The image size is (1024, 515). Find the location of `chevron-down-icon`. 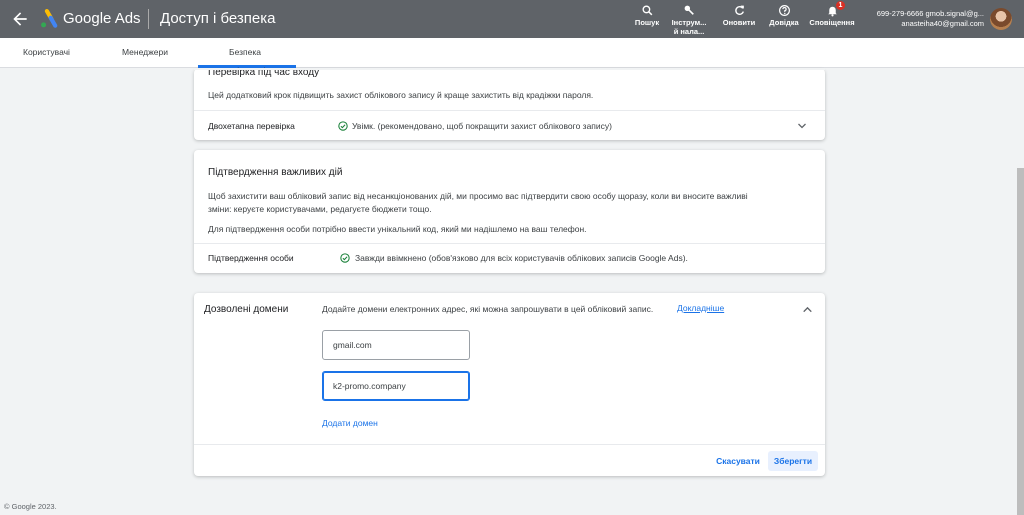

chevron-down-icon is located at coordinates (802, 126).